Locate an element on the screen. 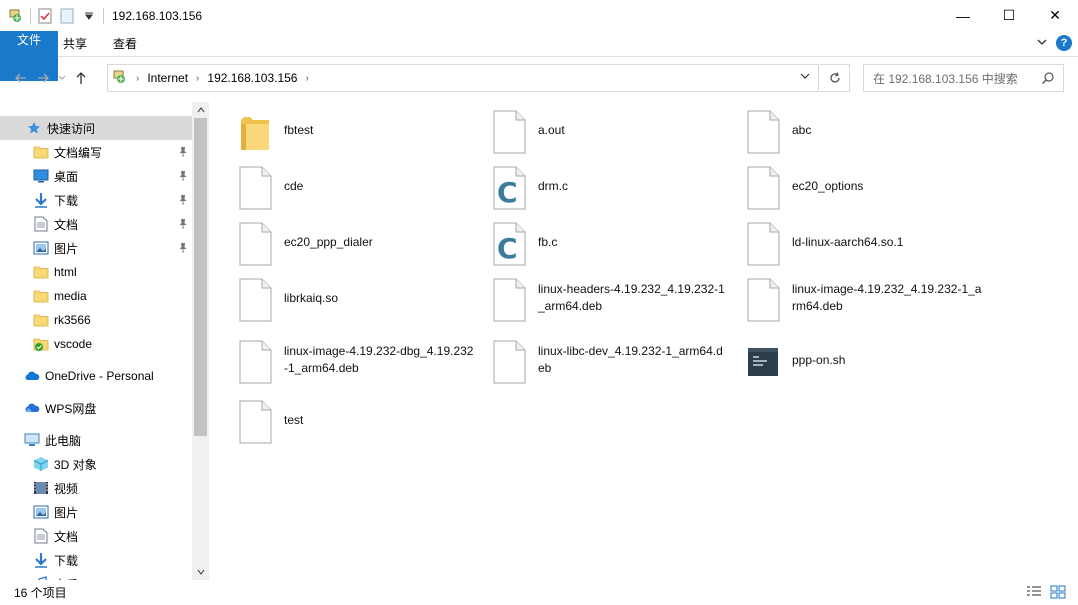 The image size is (1078, 605). sidebar-item-this-pc: 音乐 is located at coordinates (39, 576).